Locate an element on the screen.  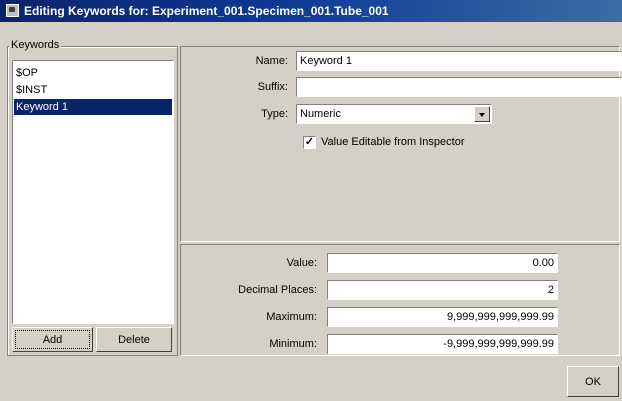
suffix-label: Suffix: is located at coordinates (272, 87).